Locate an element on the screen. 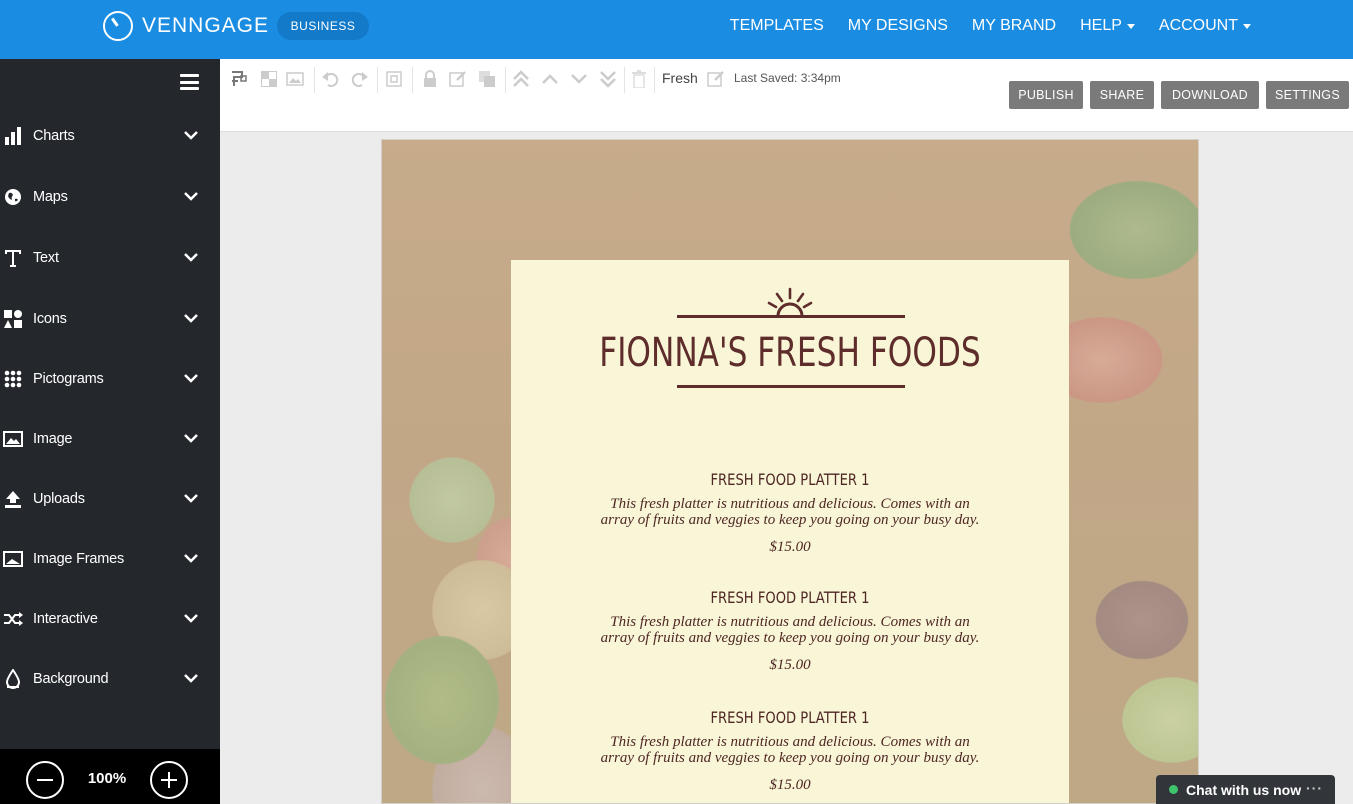  nav-templates: TEMPLATES is located at coordinates (777, 26).